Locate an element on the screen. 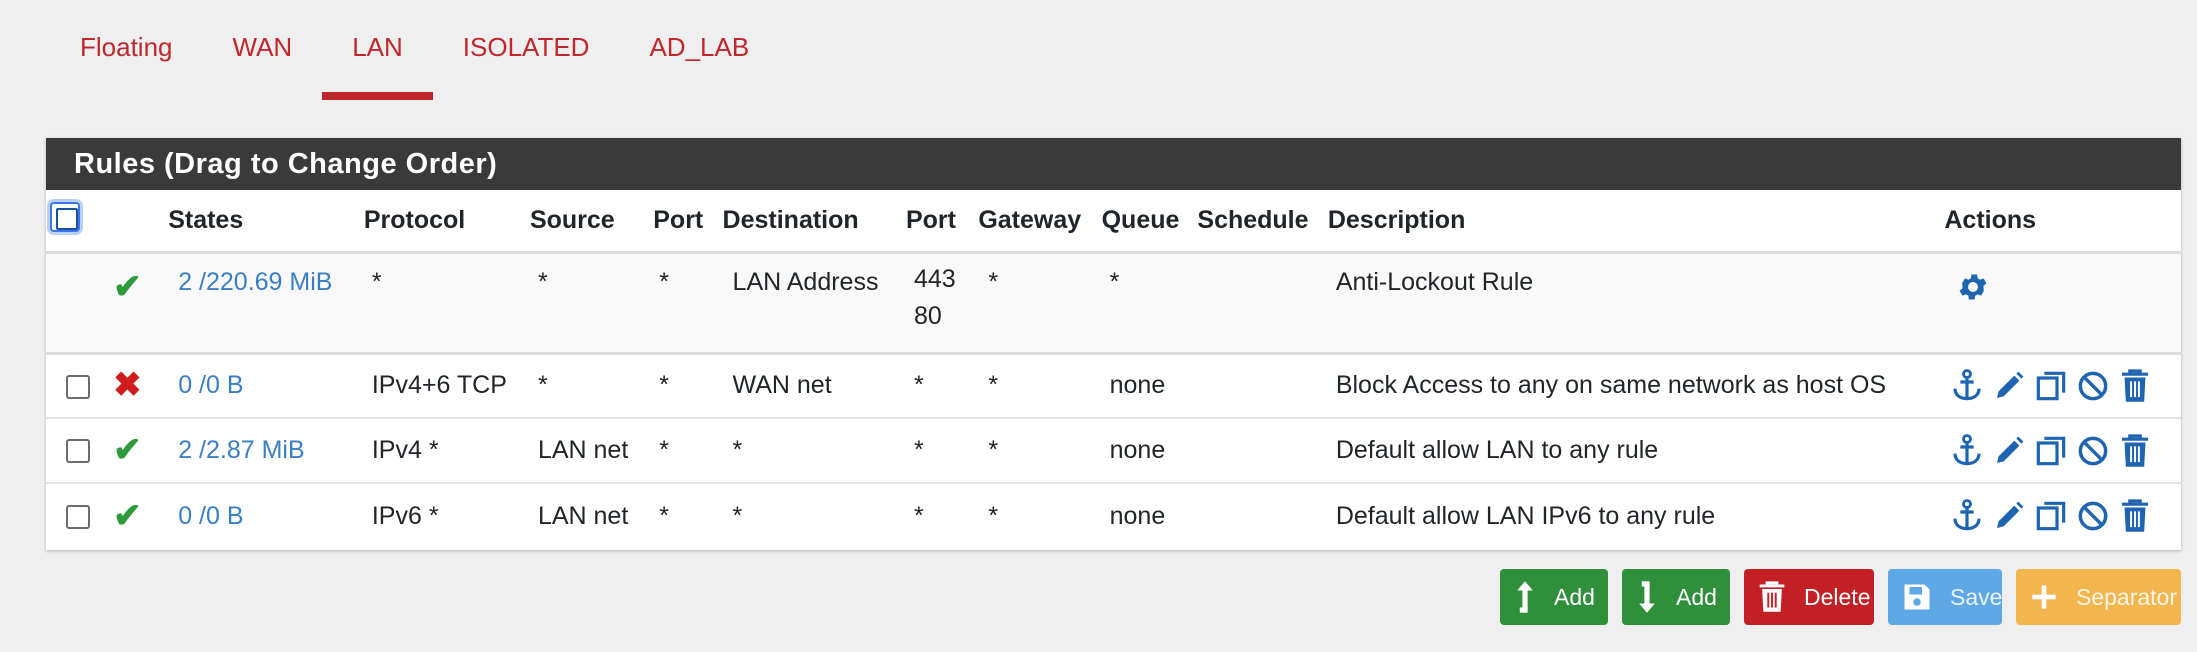  destination-port-header: Port is located at coordinates (938, 222).